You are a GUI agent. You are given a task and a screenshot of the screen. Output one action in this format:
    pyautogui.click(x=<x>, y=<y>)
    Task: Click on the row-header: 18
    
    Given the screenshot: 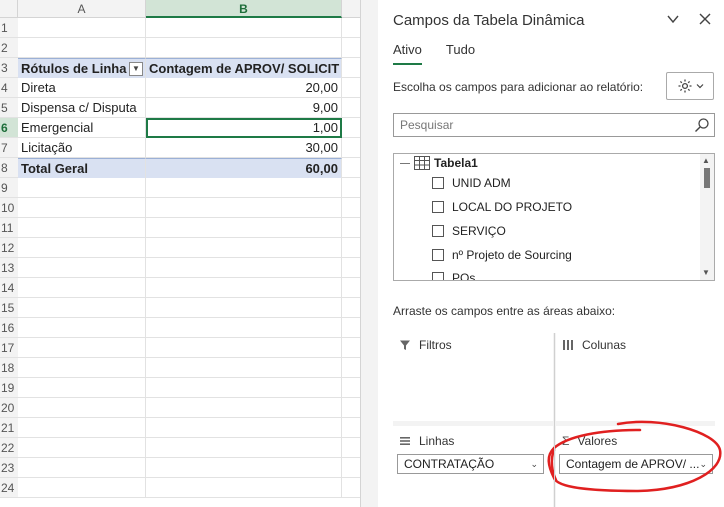 What is the action you would take?
    pyautogui.click(x=9, y=368)
    